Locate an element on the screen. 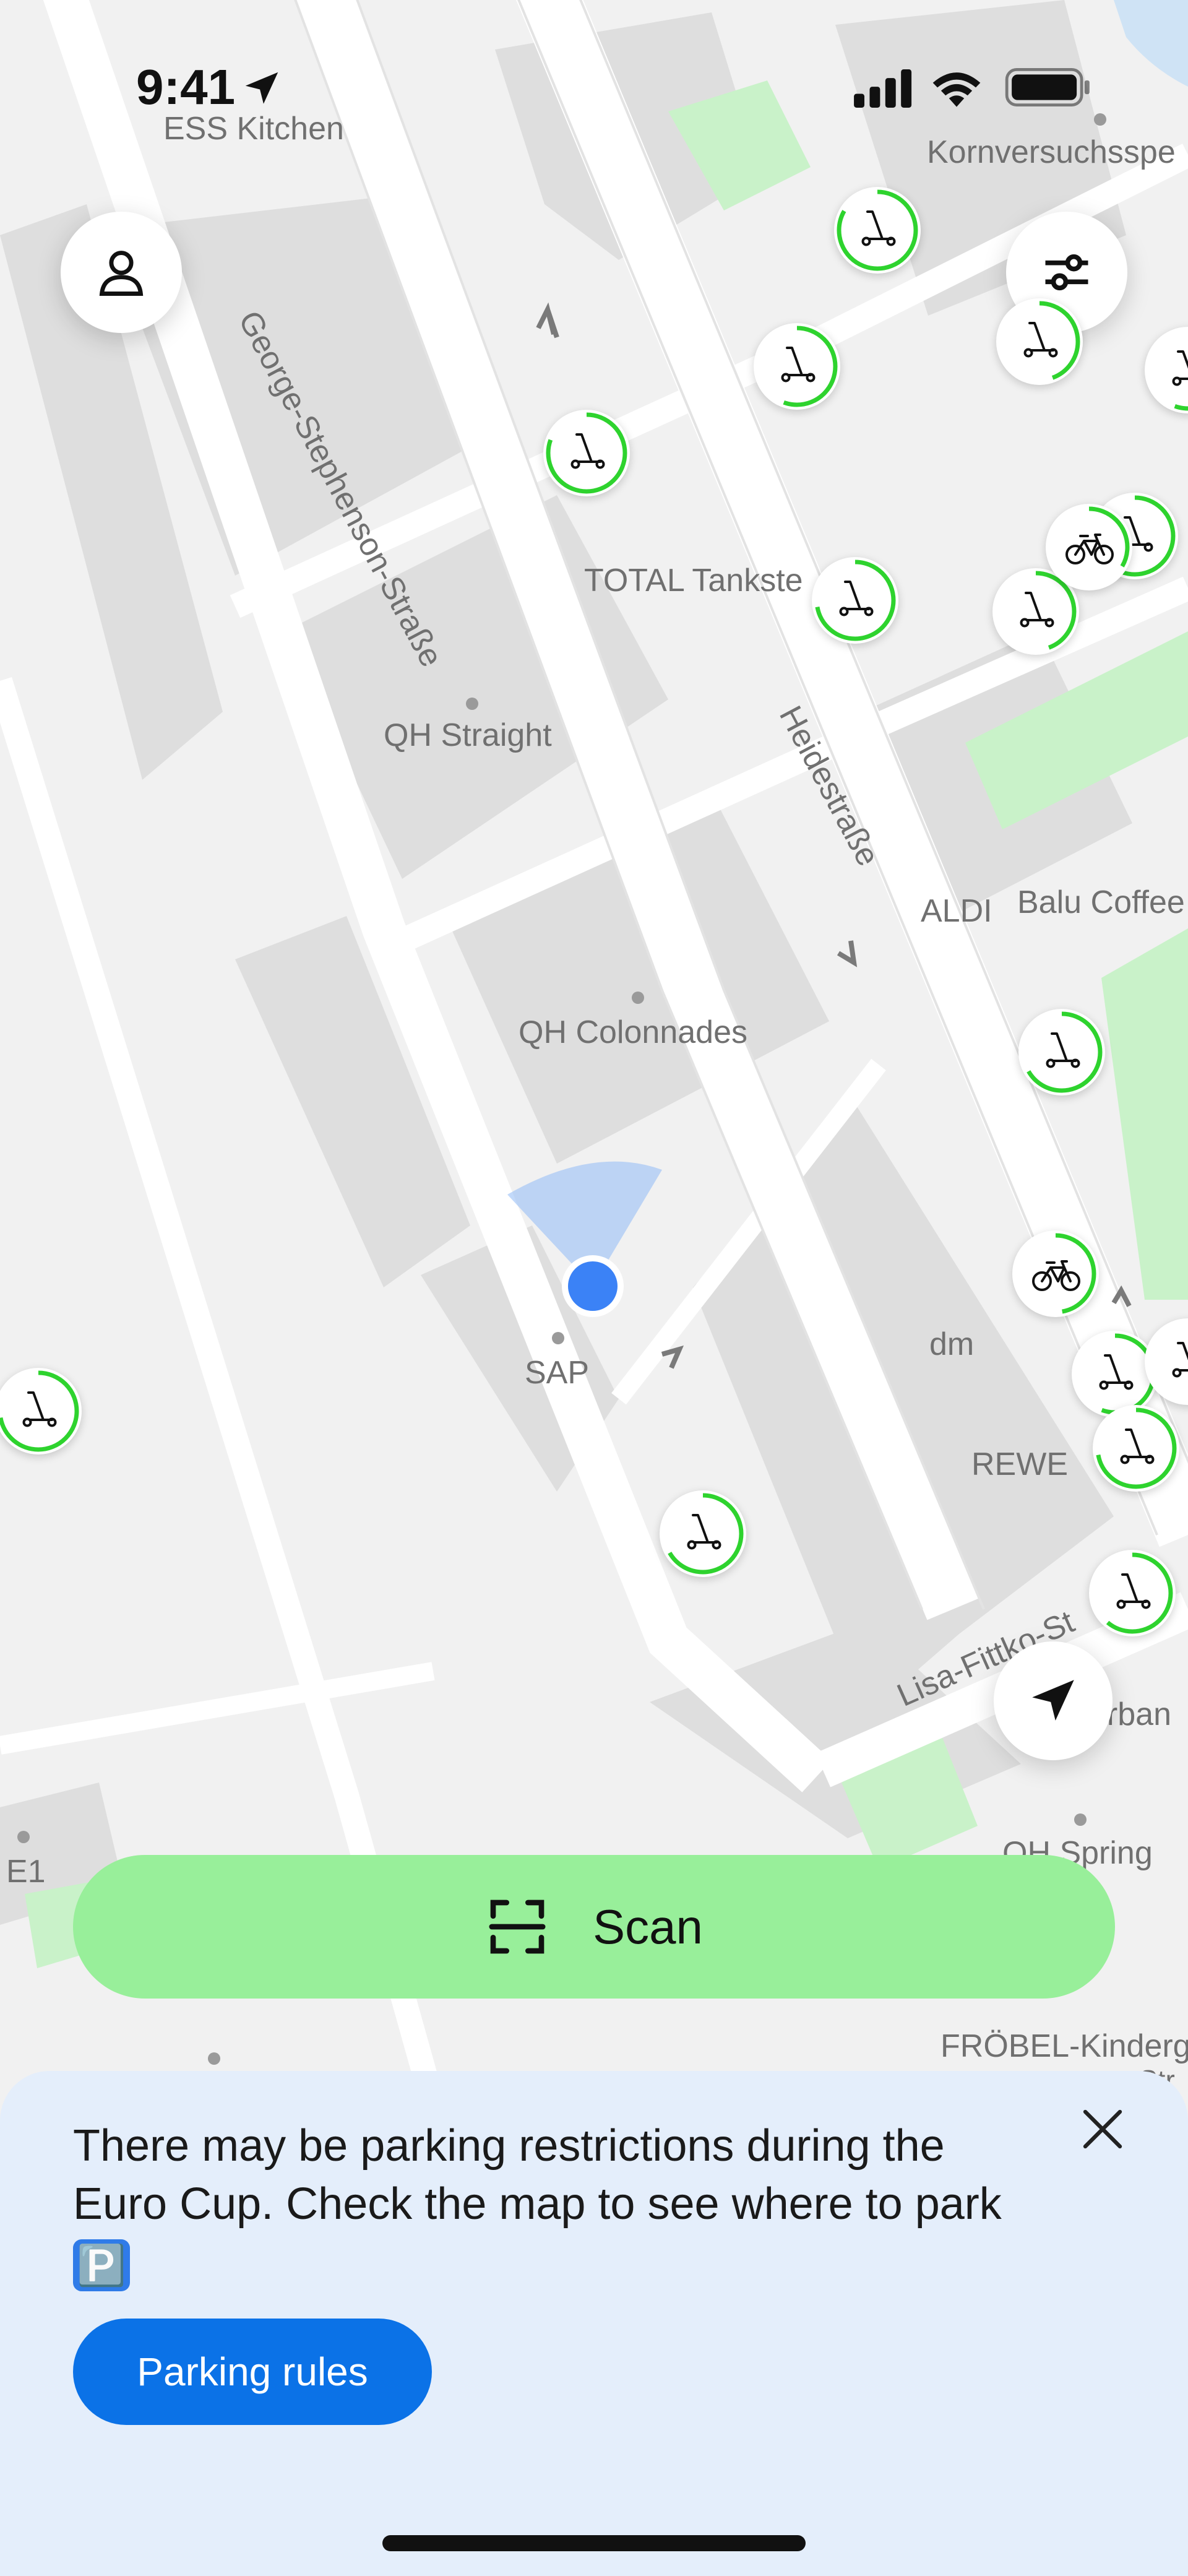 Image resolution: width=1188 pixels, height=2576 pixels. map-label-qh-colonnades: QH Colonnades is located at coordinates (633, 1032).